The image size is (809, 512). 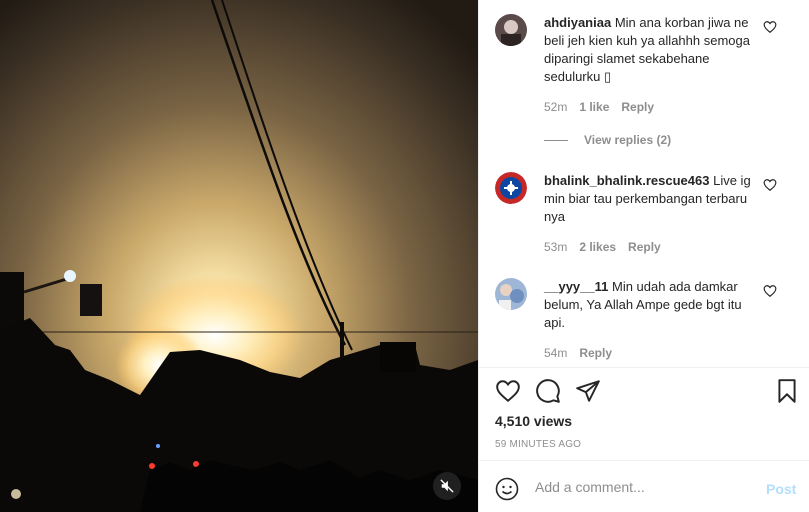 I want to click on emoji-icon, so click(x=507, y=489).